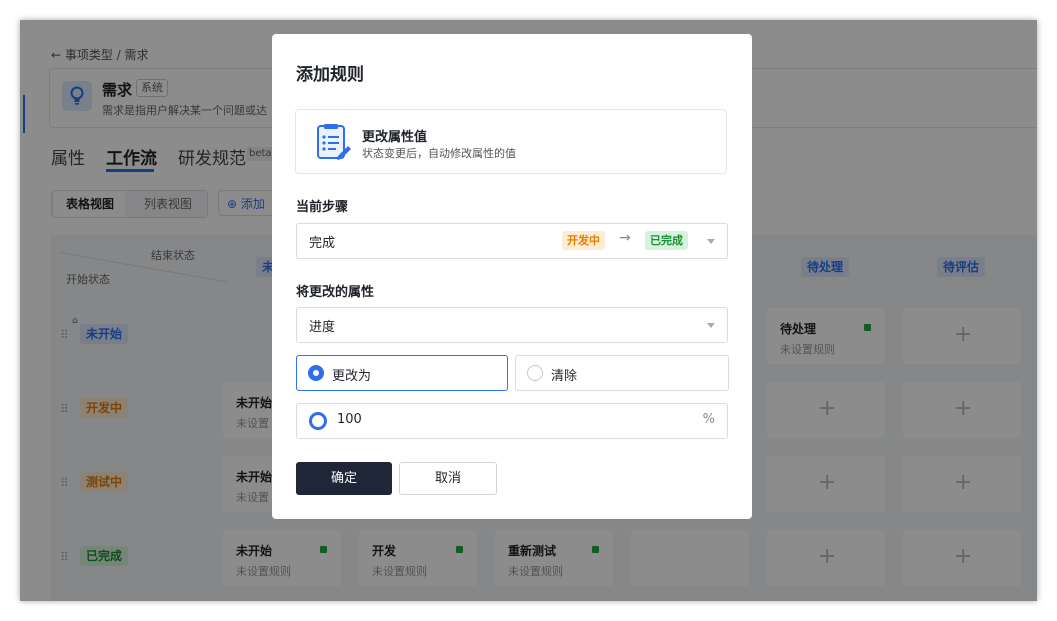 Image resolution: width=1057 pixels, height=621 pixels. What do you see at coordinates (322, 327) in the screenshot?
I see `property-value: 进度` at bounding box center [322, 327].